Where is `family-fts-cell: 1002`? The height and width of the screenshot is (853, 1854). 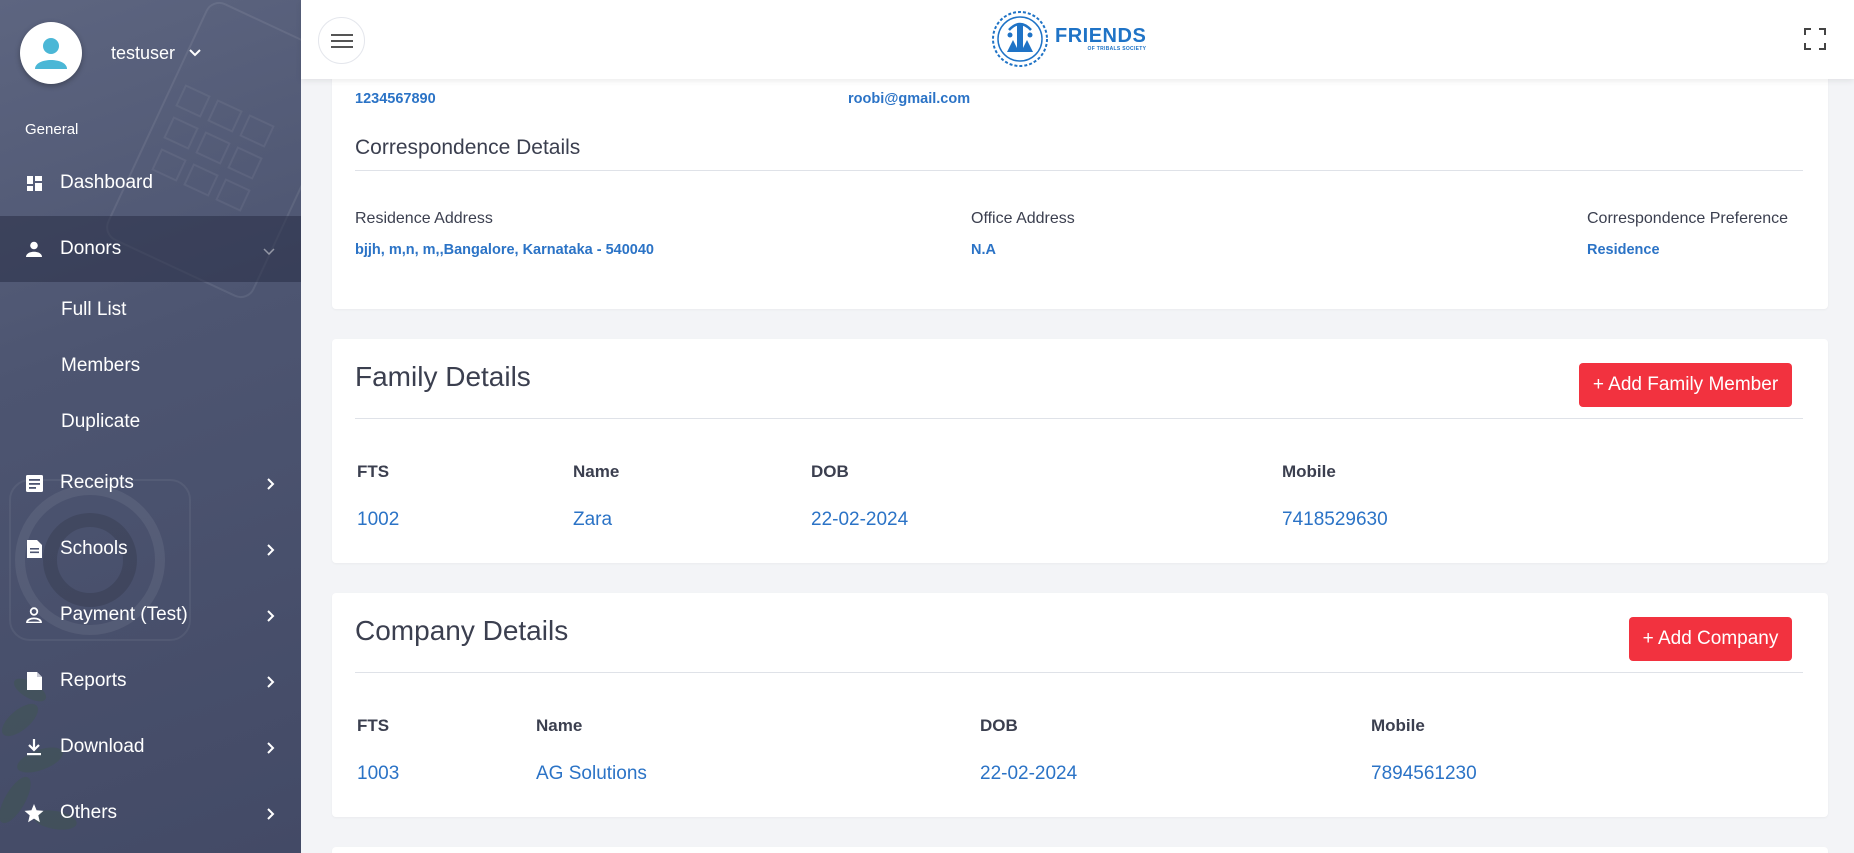
family-fts-cell: 1002 is located at coordinates (378, 520).